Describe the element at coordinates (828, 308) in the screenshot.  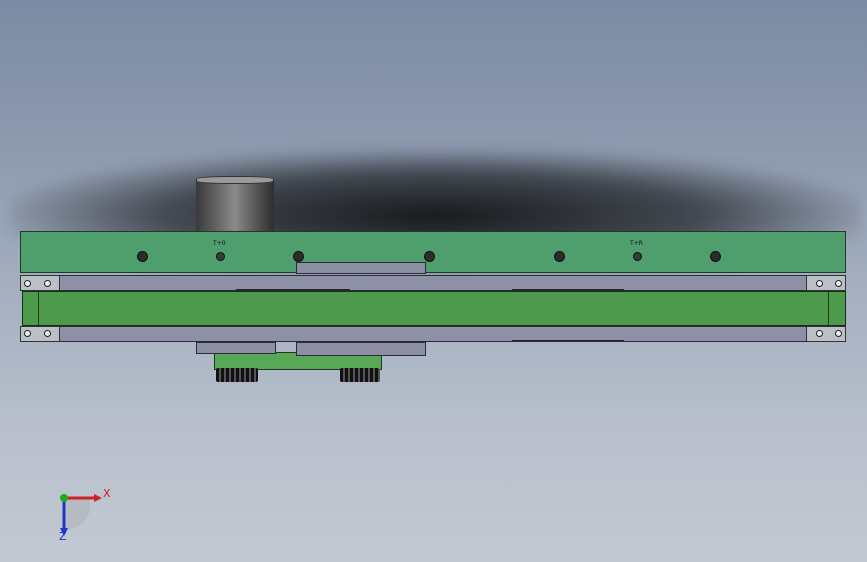
I see `beam-edge-right` at that location.